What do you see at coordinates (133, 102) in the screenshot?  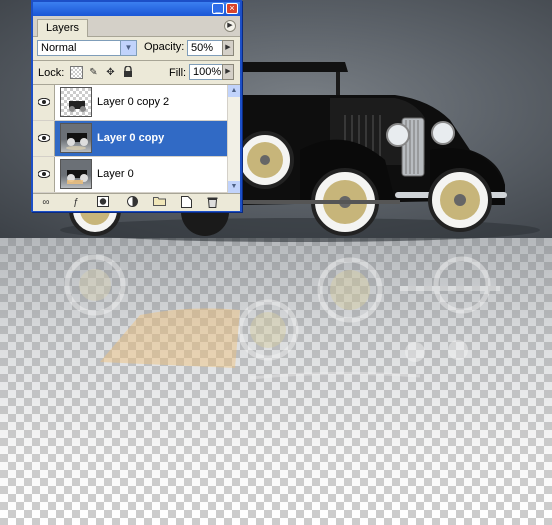 I see `layer-name: Layer 0 copy 2` at bounding box center [133, 102].